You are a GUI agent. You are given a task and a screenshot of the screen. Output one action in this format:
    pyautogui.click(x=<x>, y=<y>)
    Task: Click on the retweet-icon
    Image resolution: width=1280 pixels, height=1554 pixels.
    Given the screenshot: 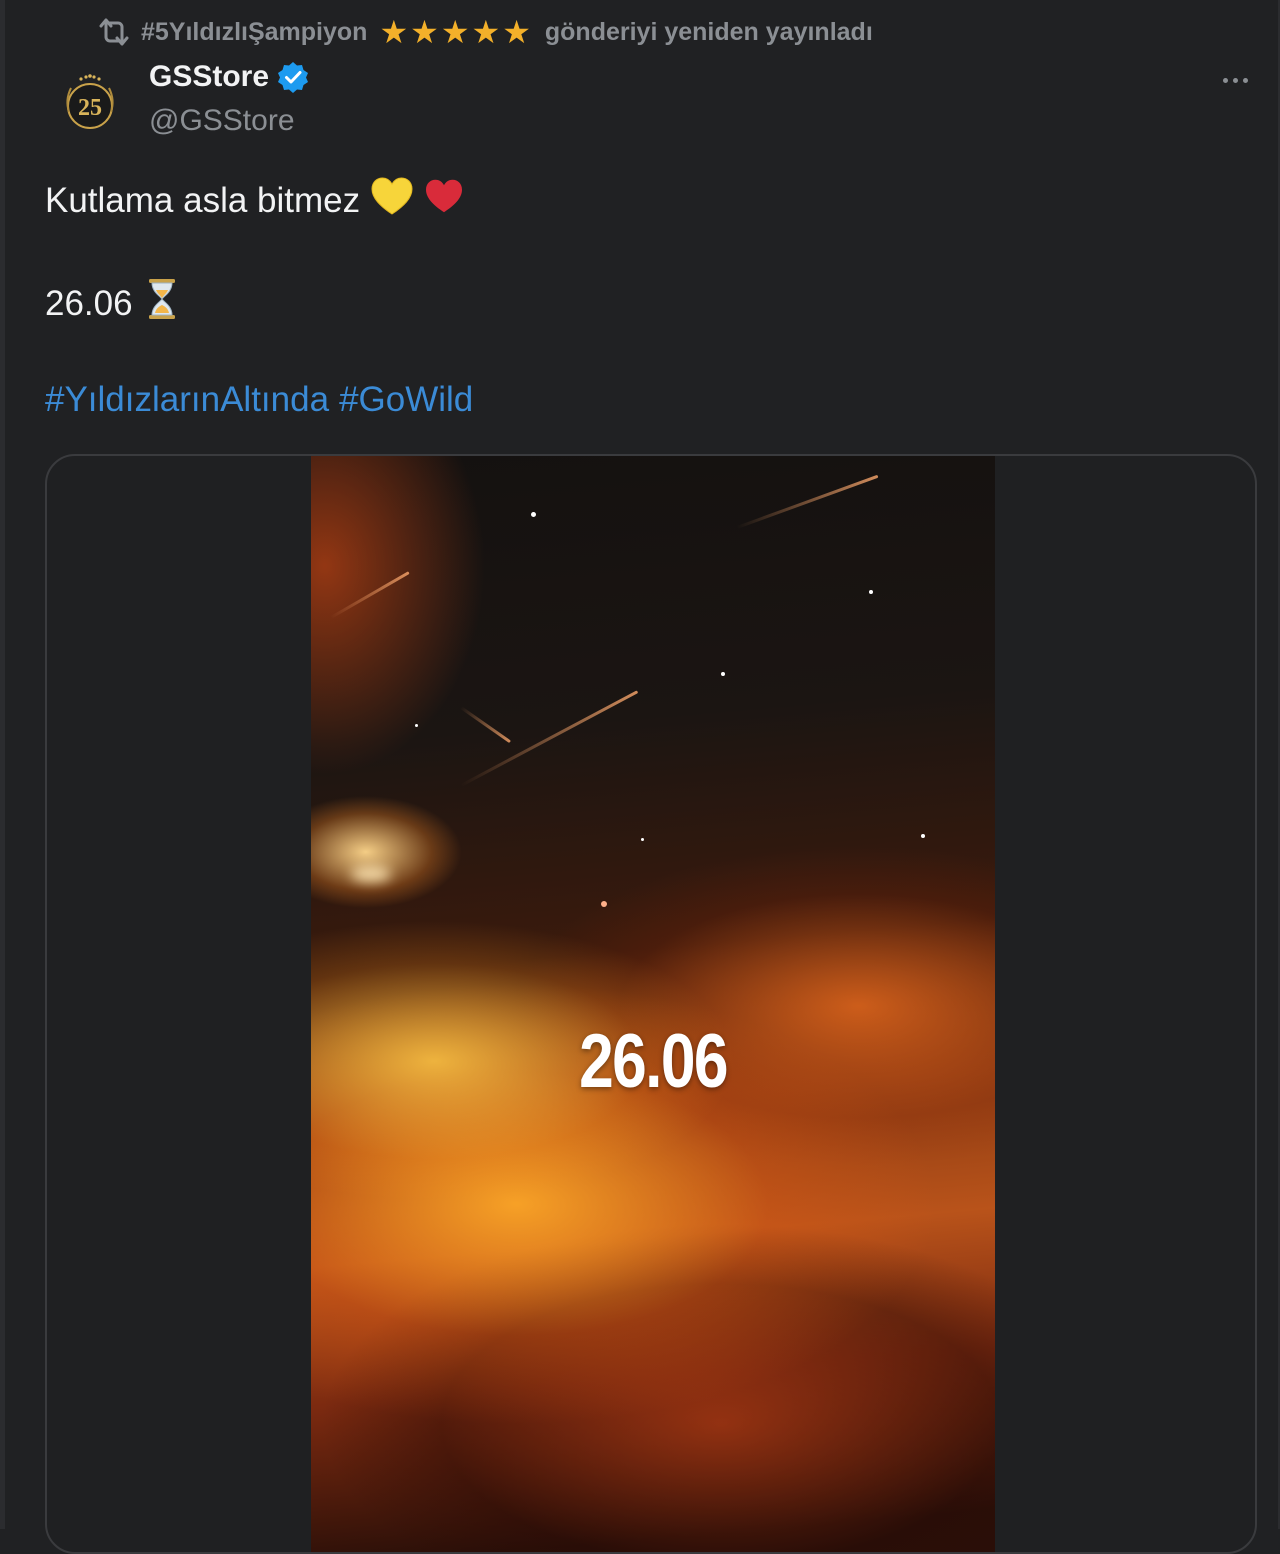 What is the action you would take?
    pyautogui.click(x=114, y=32)
    